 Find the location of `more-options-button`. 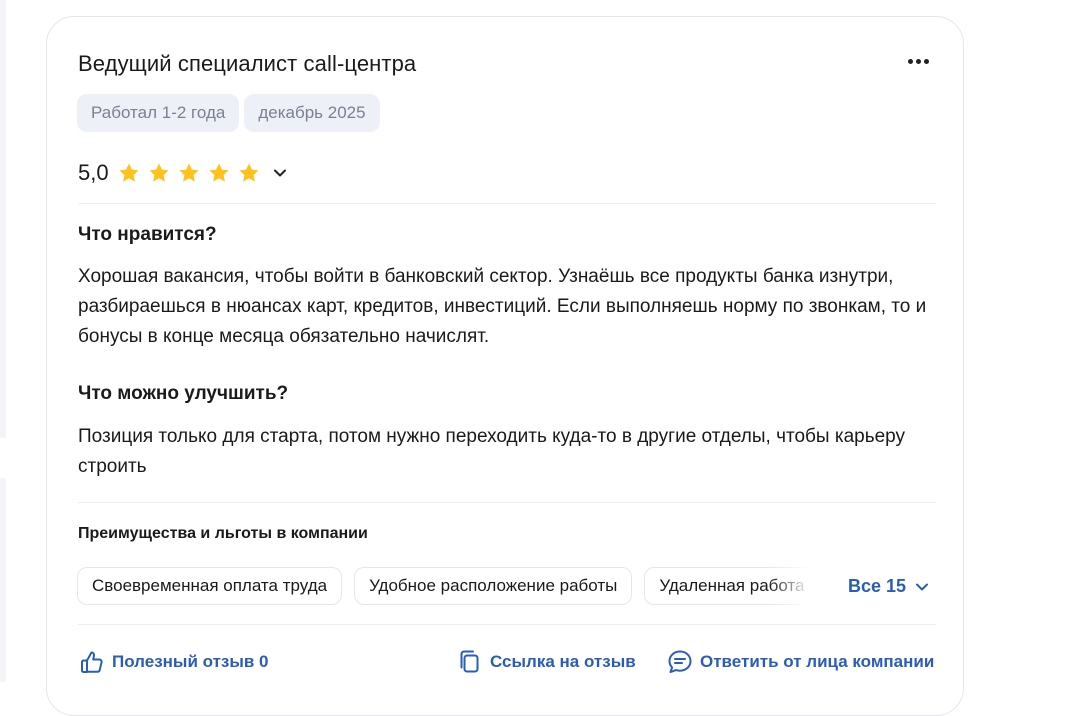

more-options-button is located at coordinates (918, 61).